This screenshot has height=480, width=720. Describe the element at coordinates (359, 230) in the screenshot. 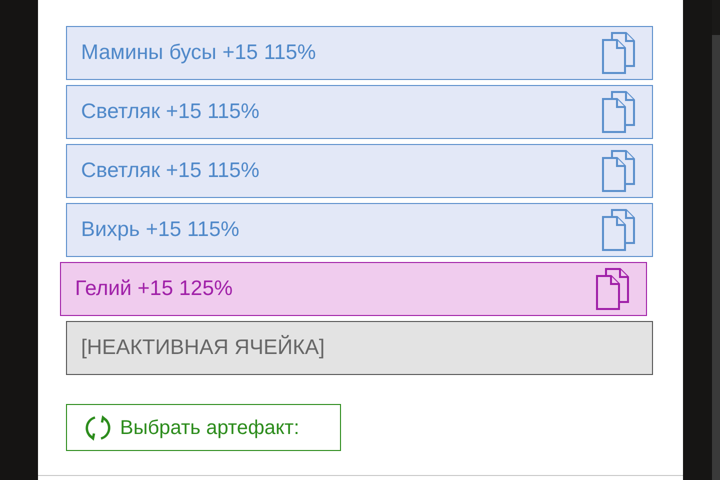

I see `artifact-row: Вихрь +15 115%` at that location.